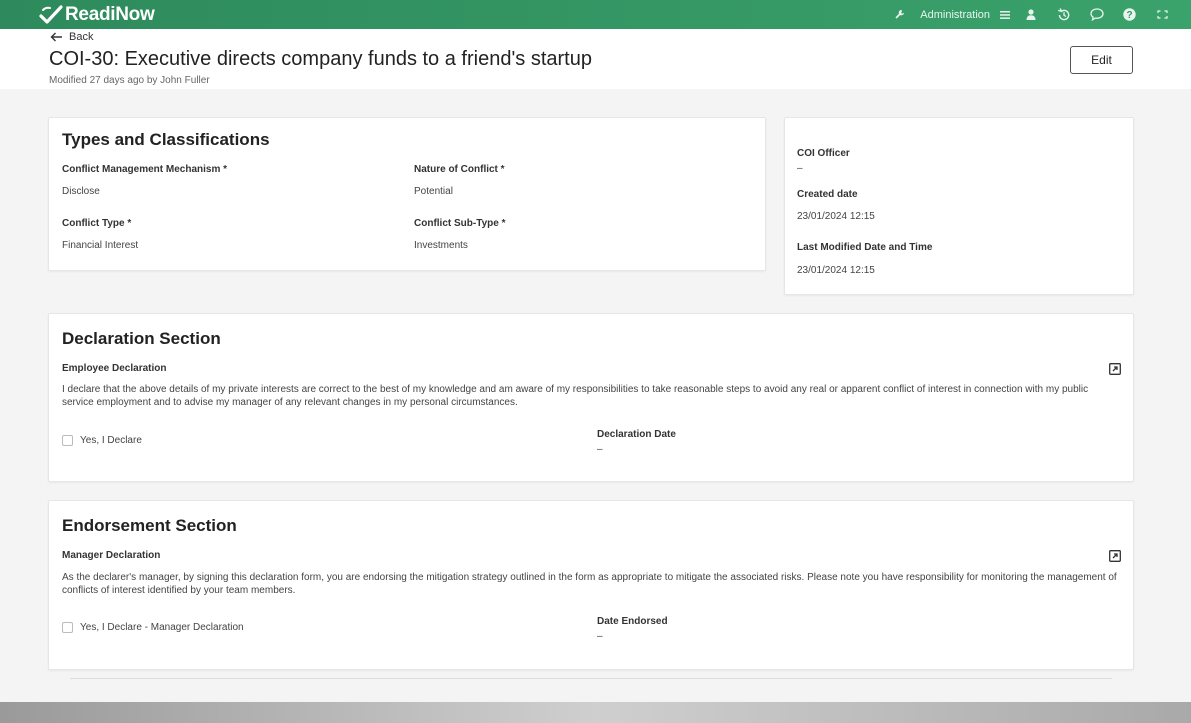 The width and height of the screenshot is (1191, 723). Describe the element at coordinates (97, 223) in the screenshot. I see `field-label-conflict-type: Conflict Type *` at that location.